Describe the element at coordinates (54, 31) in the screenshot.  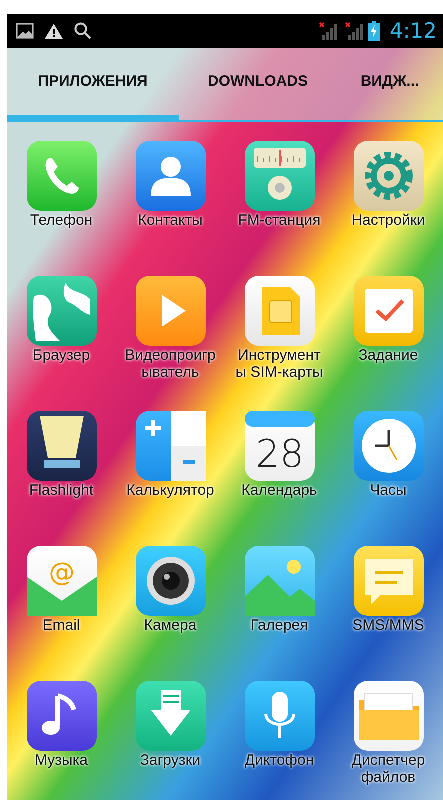
I see `warning-icon` at that location.